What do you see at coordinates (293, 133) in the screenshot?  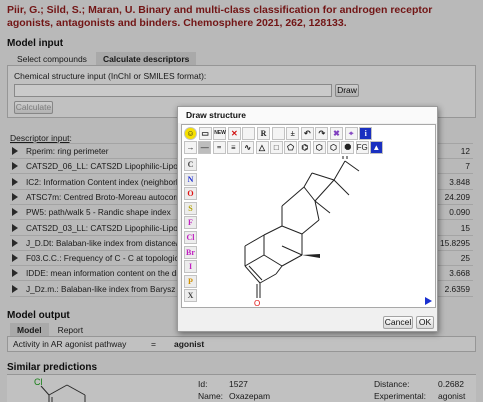 I see `charge-icon: ±` at bounding box center [293, 133].